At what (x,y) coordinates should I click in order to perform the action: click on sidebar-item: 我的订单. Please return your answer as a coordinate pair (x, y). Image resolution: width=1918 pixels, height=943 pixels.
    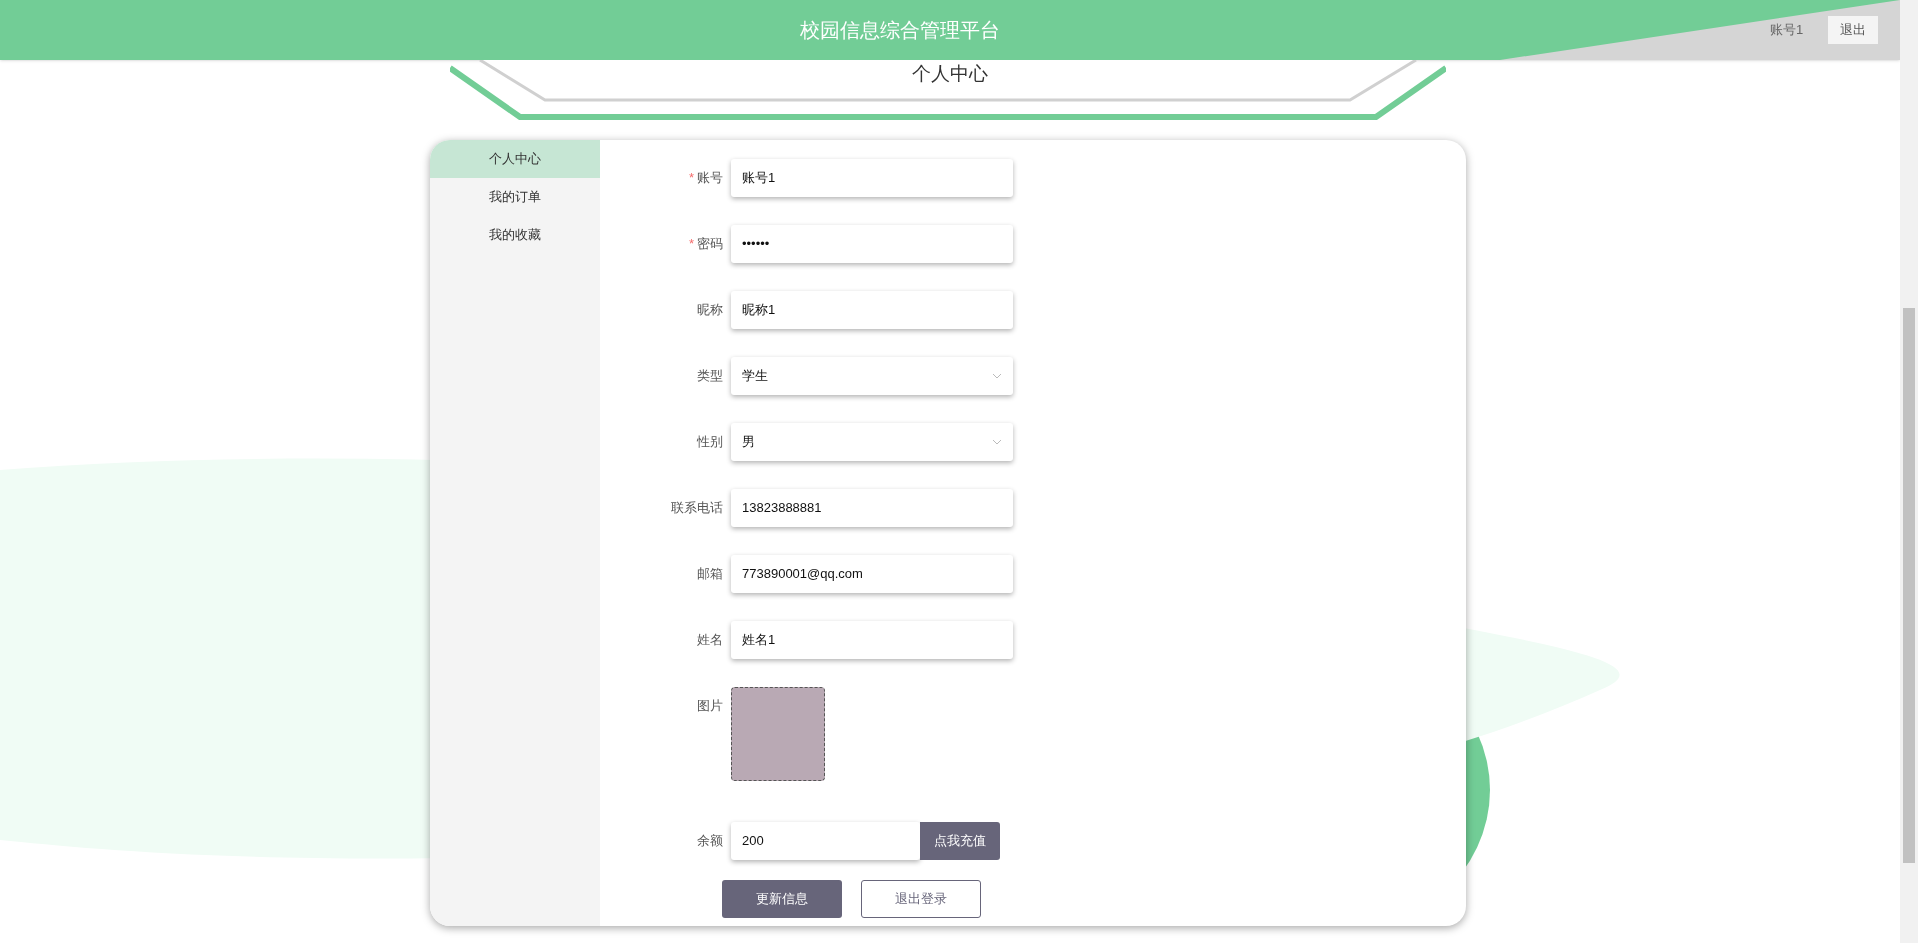
    Looking at the image, I should click on (515, 197).